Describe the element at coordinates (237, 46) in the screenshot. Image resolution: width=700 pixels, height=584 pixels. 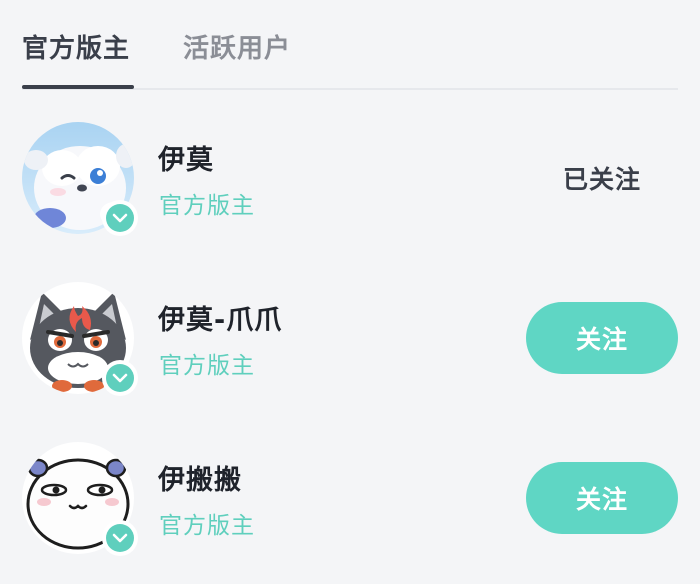
I see `tab-active-users: 活跃用户` at that location.